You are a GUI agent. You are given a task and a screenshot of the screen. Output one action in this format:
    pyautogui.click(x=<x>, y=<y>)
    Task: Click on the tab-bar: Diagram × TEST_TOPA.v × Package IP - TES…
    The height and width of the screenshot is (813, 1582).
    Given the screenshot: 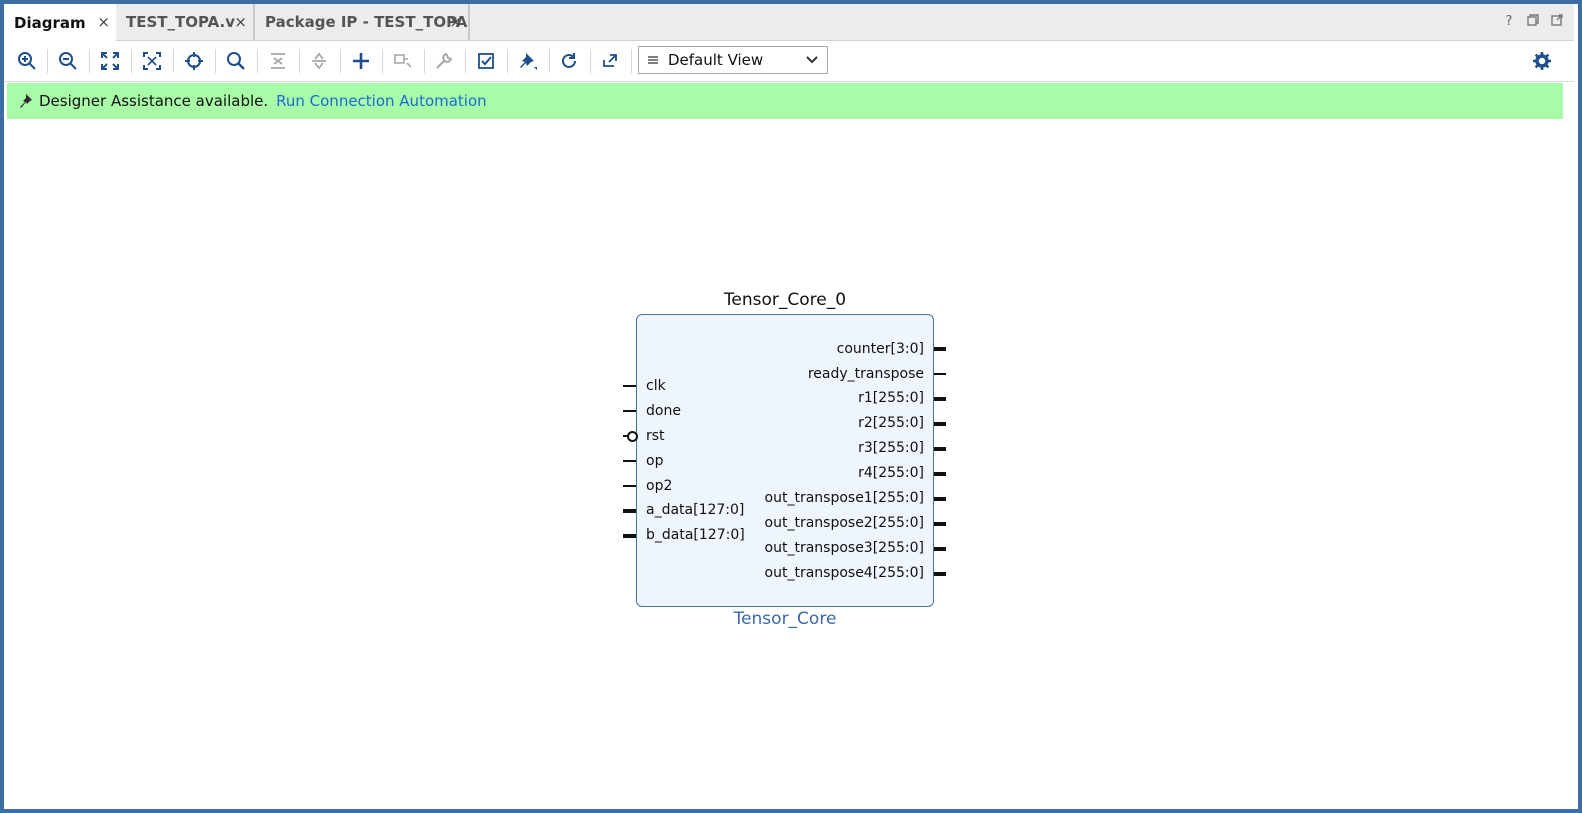 What is the action you would take?
    pyautogui.click(x=789, y=22)
    